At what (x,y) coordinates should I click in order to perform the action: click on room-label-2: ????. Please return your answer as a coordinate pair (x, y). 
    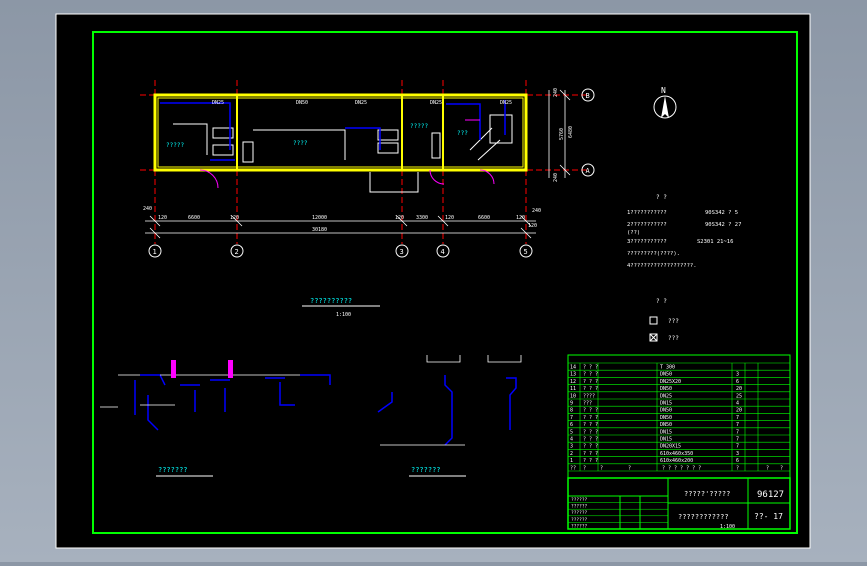
    Looking at the image, I should click on (300, 143).